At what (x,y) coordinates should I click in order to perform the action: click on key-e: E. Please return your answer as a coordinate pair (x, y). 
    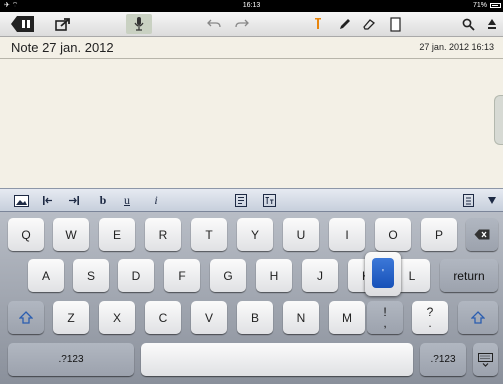
    Looking at the image, I should click on (117, 234).